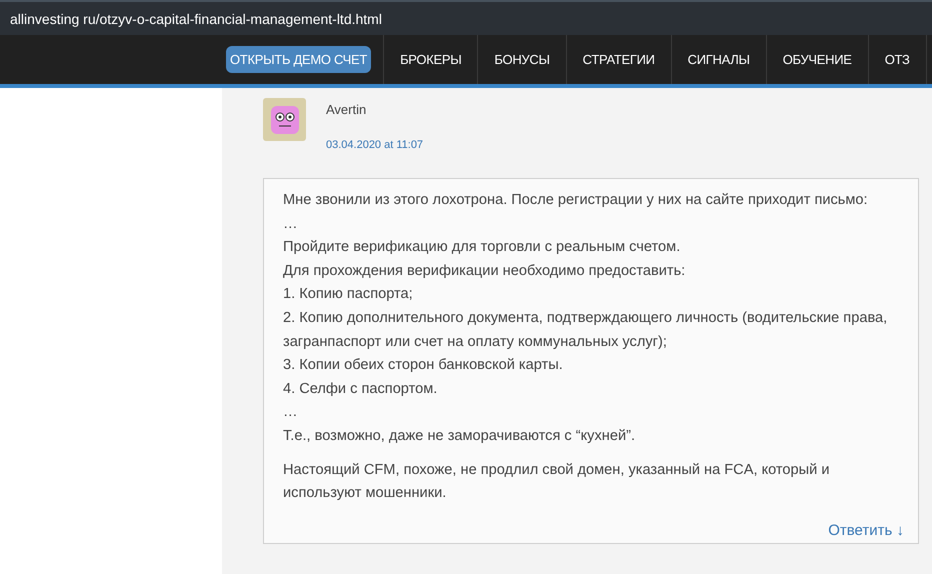 This screenshot has width=932, height=574. What do you see at coordinates (196, 18) in the screenshot?
I see `address-url: allinvesting ru/otzyv-o-capital-financial-management-ltd.html` at bounding box center [196, 18].